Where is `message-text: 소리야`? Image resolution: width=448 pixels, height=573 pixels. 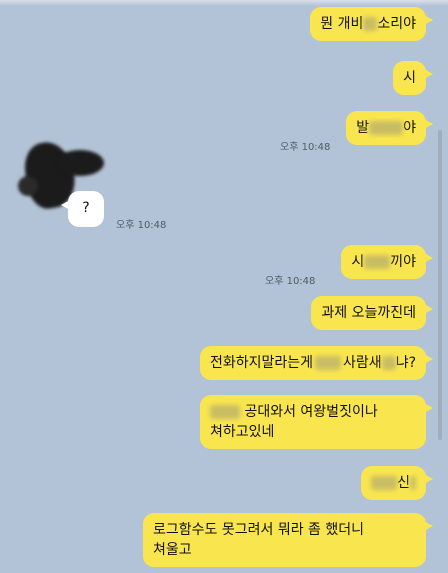
message-text: 소리야 is located at coordinates (396, 24).